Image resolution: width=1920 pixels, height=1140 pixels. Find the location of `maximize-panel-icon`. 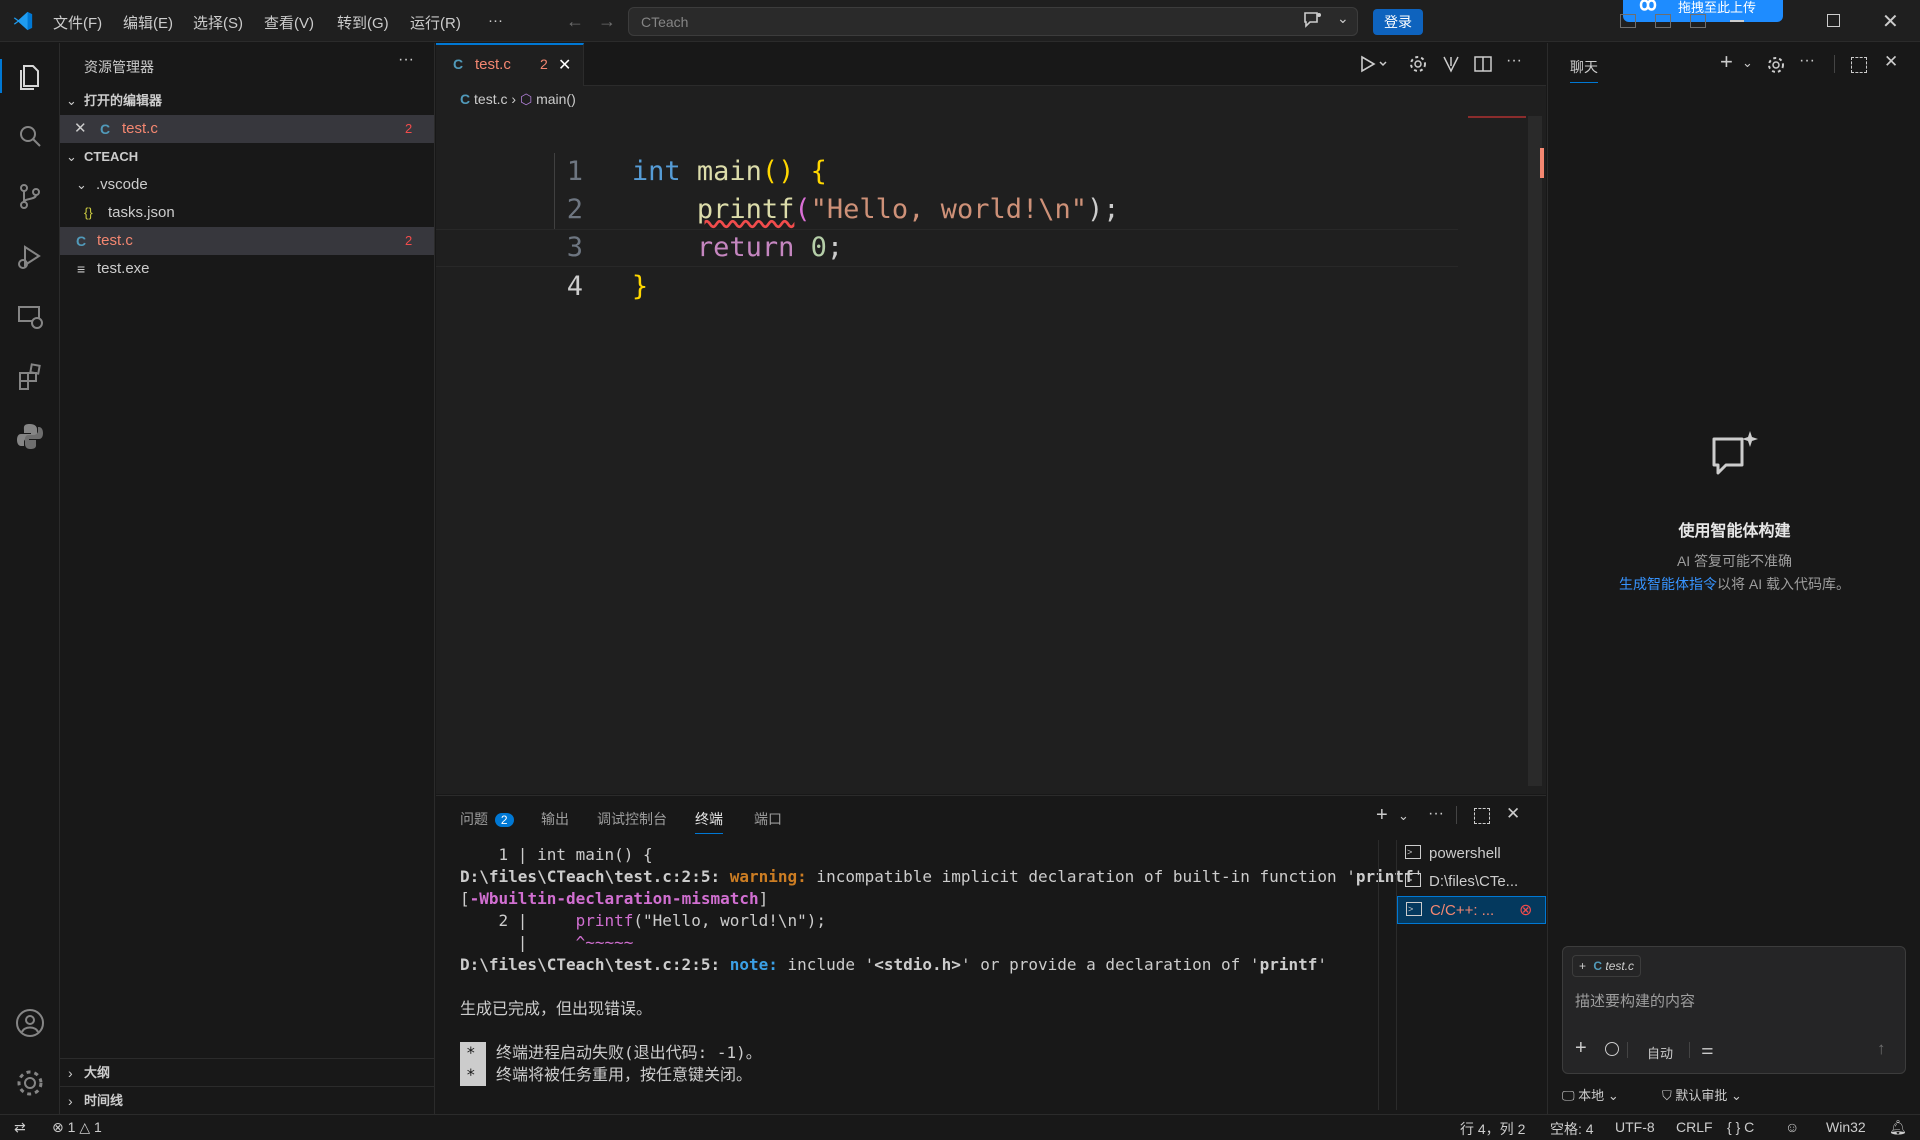

maximize-panel-icon is located at coordinates (1482, 816).